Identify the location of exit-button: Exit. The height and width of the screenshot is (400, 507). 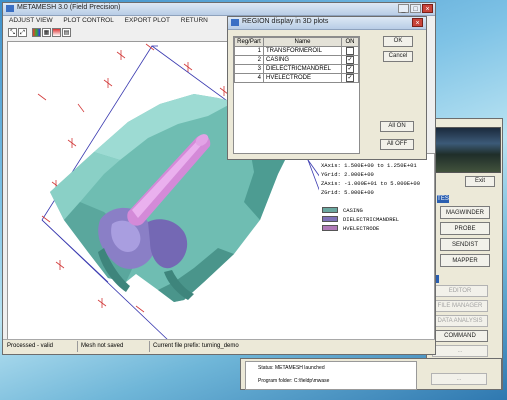
(480, 181).